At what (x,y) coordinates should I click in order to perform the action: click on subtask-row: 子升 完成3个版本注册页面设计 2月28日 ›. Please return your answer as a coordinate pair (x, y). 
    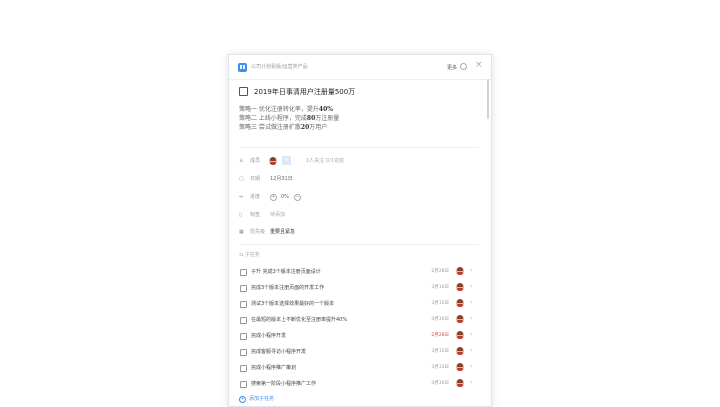
    Looking at the image, I should click on (359, 273).